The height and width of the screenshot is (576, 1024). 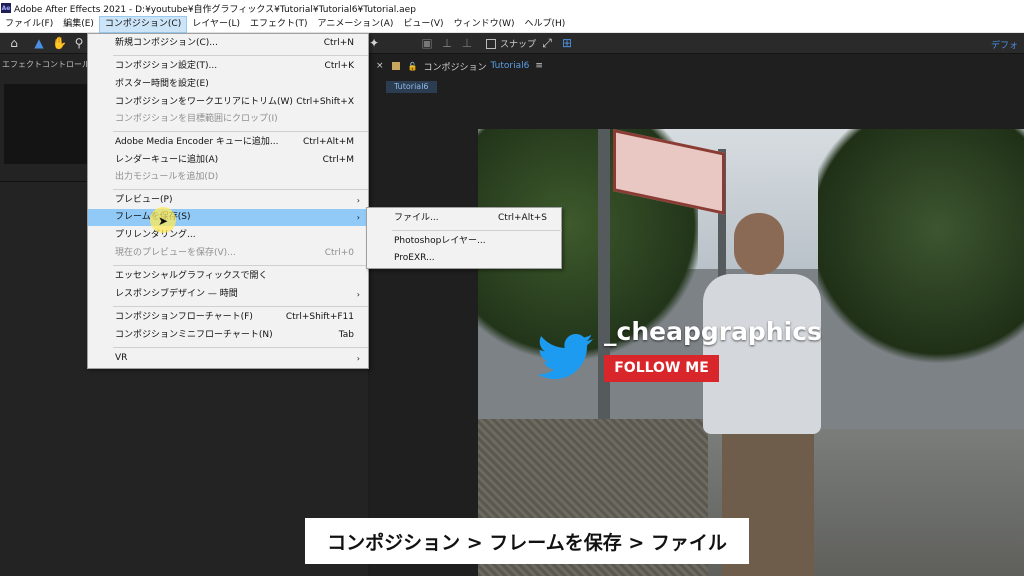 I want to click on person-head, so click(x=759, y=244).